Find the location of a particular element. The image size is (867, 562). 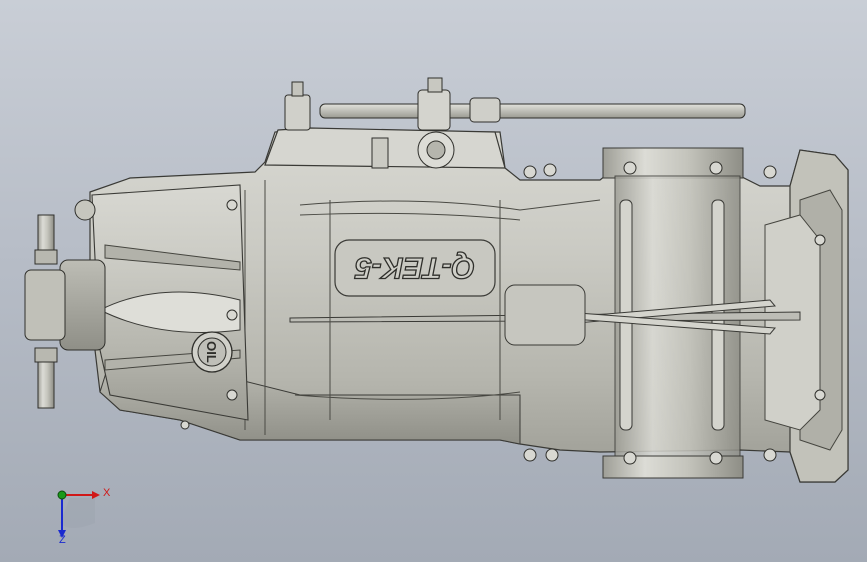

y-axis-dot is located at coordinates (62, 495).